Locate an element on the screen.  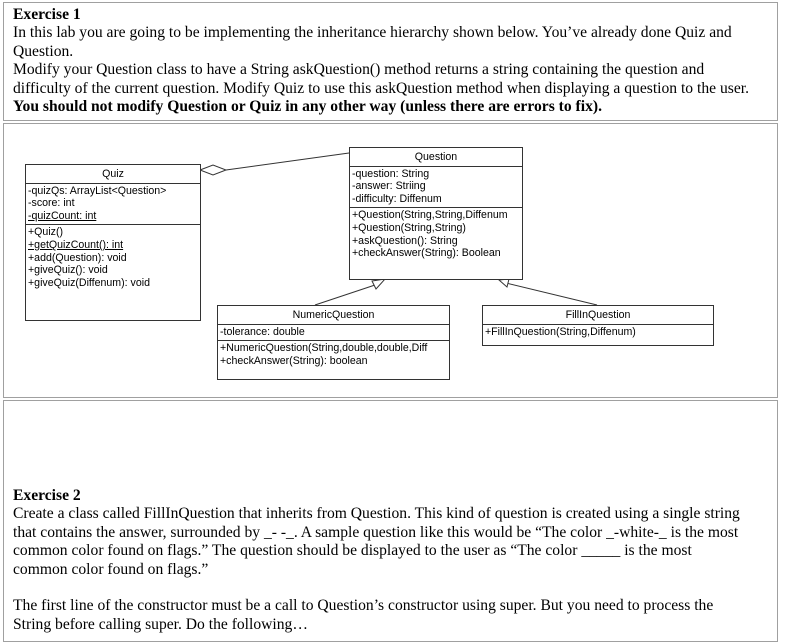
attribute: -quizCount: int is located at coordinates (62, 215).